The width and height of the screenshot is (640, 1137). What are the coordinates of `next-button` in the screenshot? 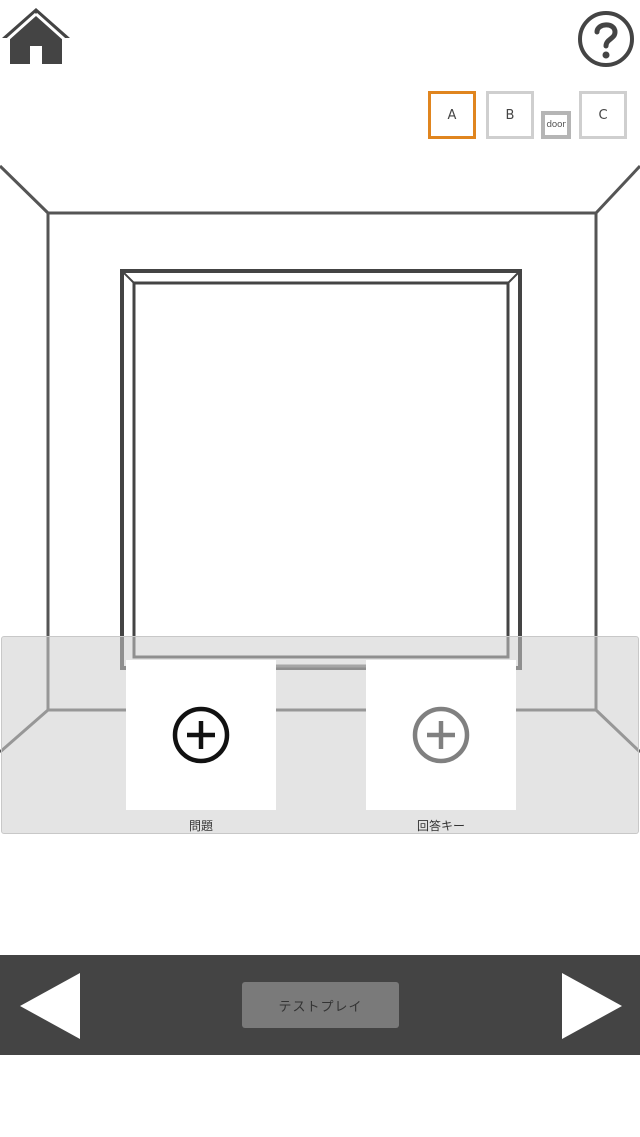 It's located at (592, 1006).